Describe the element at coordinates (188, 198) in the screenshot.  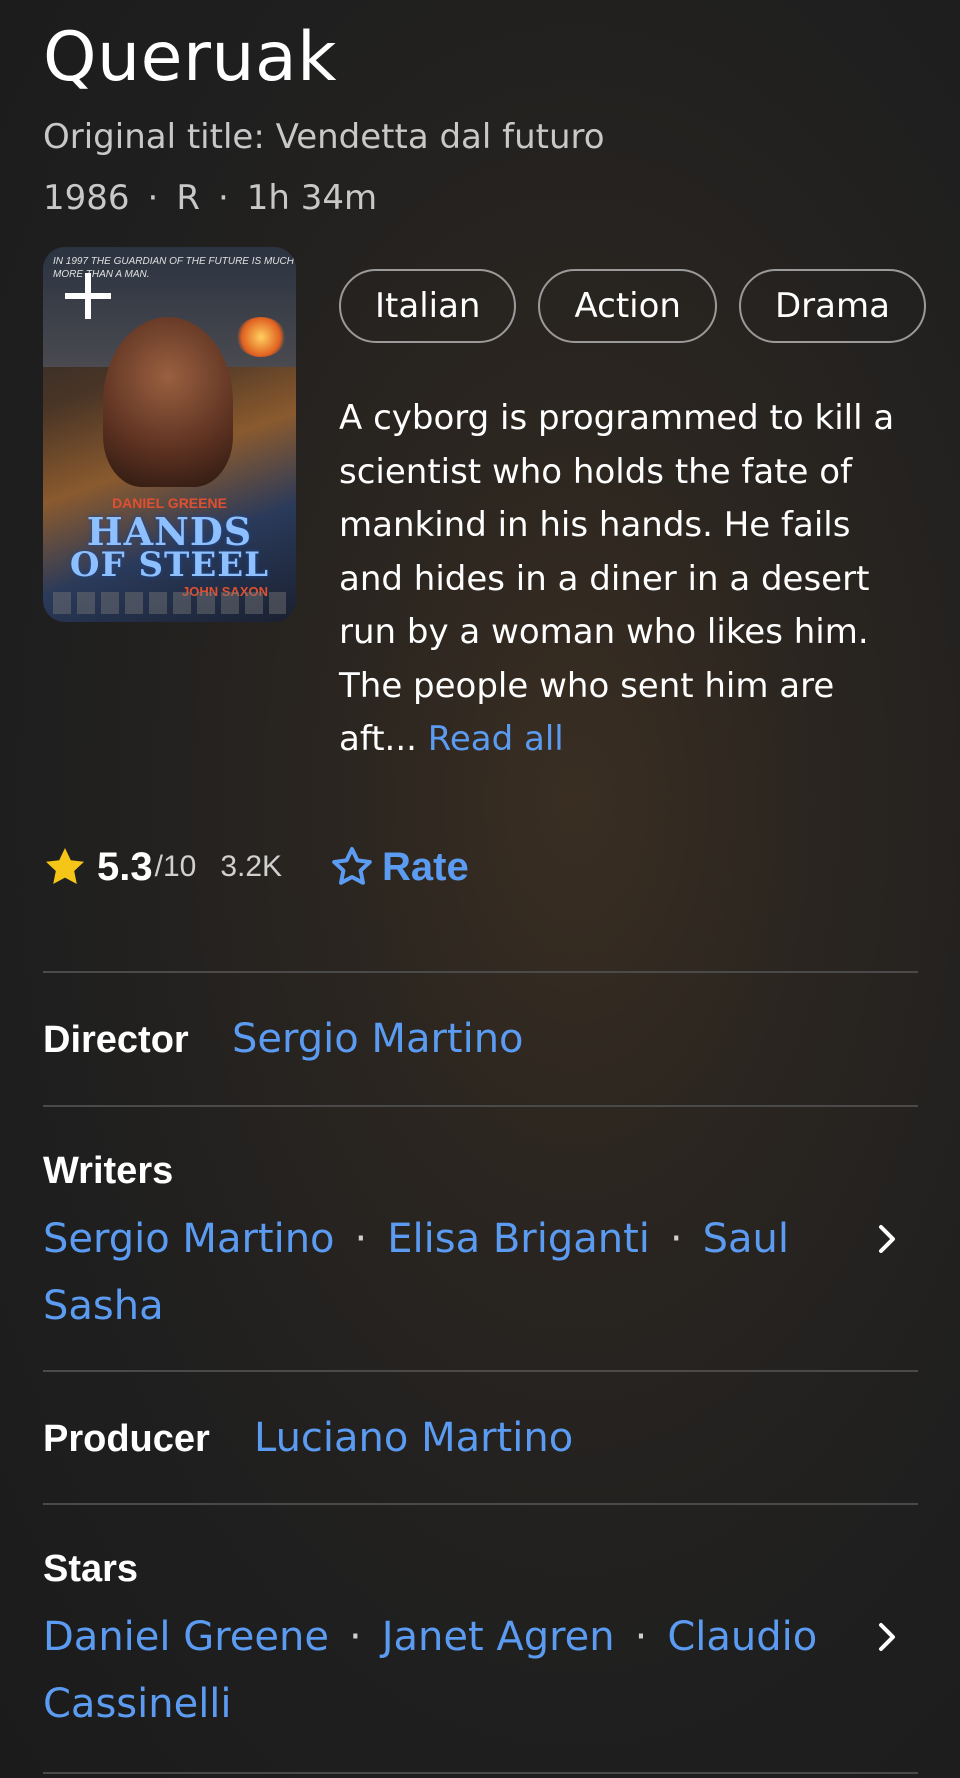
I see `certificate: R` at that location.